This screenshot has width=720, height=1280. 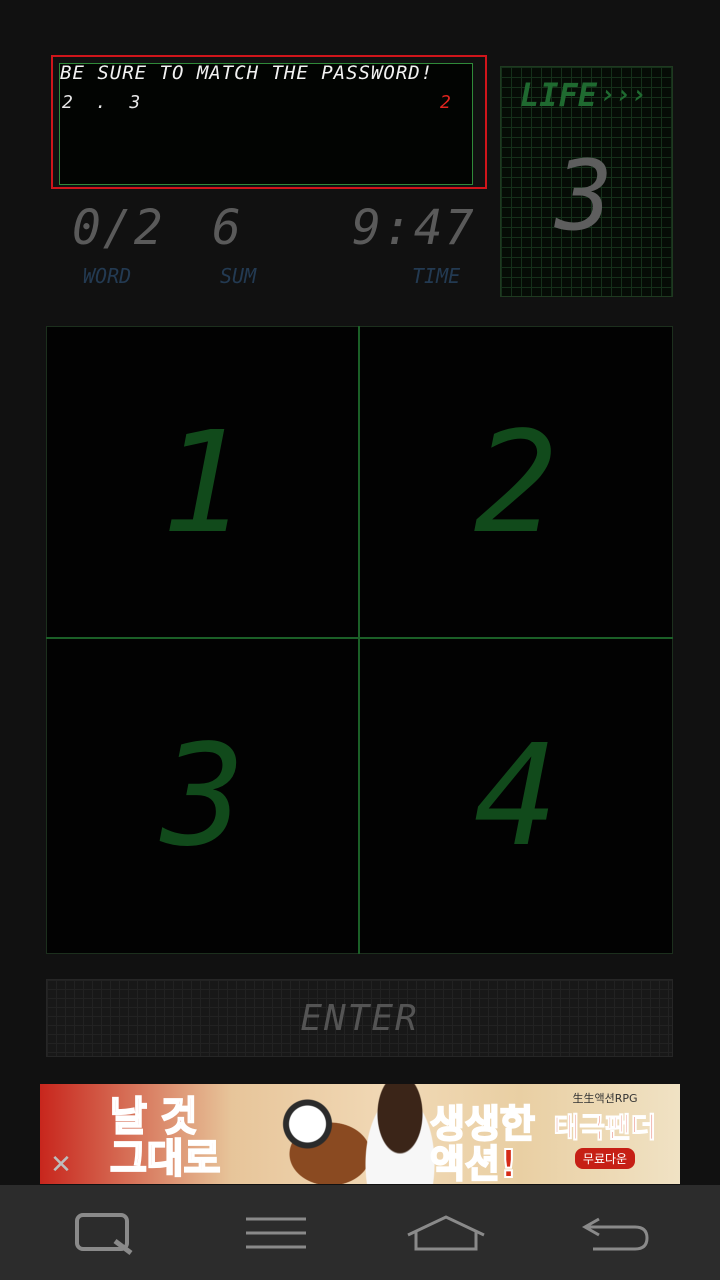 I want to click on time-label: TIME, so click(x=436, y=276).